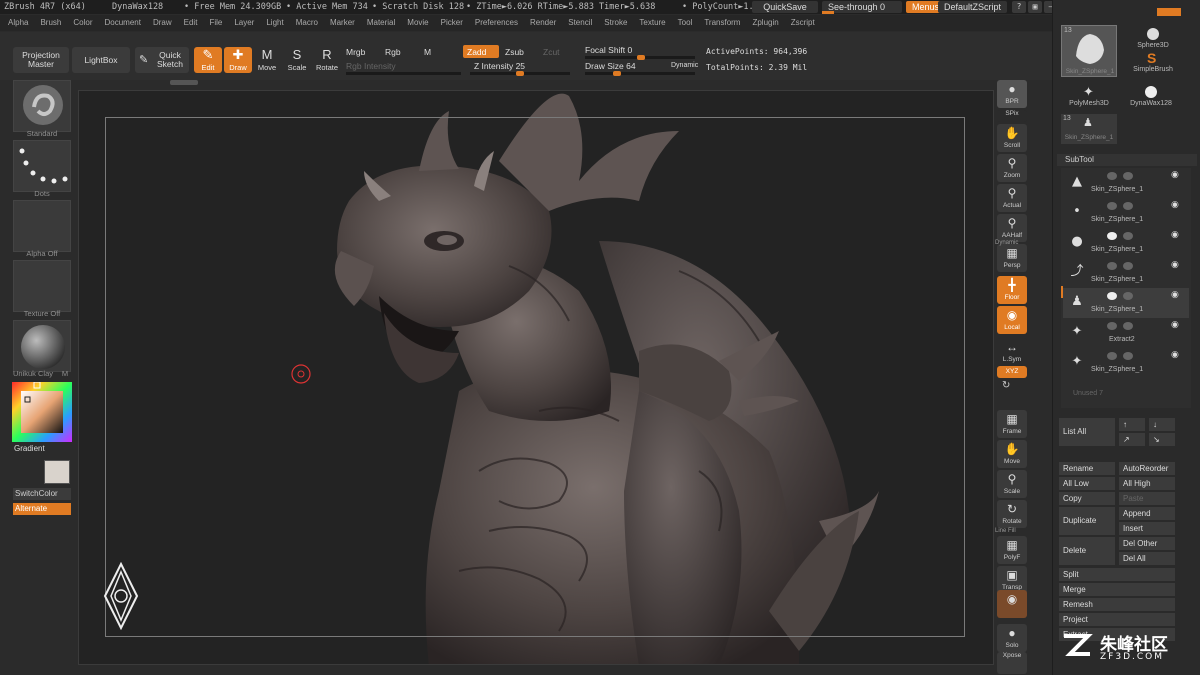  I want to click on lsym-button: ↔ L.Sym, so click(1012, 352).